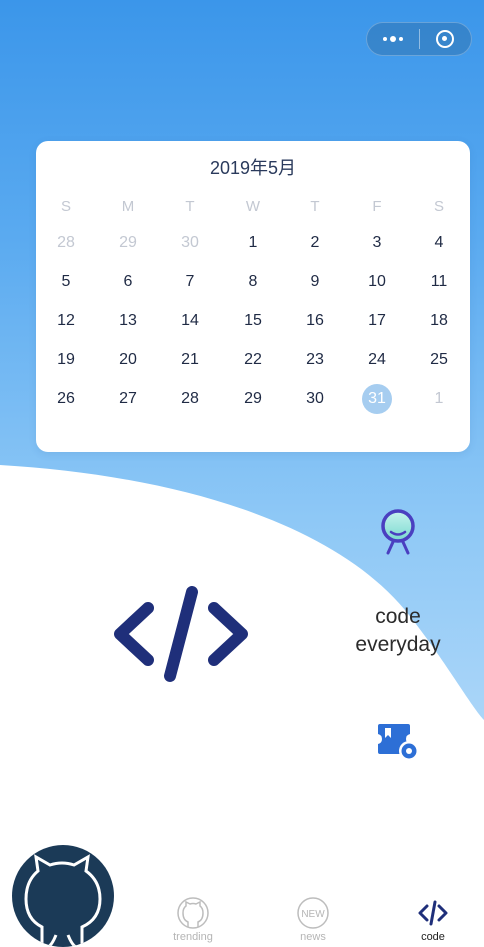 The width and height of the screenshot is (484, 947). Describe the element at coordinates (66, 360) in the screenshot. I see `calendar-day: 19` at that location.